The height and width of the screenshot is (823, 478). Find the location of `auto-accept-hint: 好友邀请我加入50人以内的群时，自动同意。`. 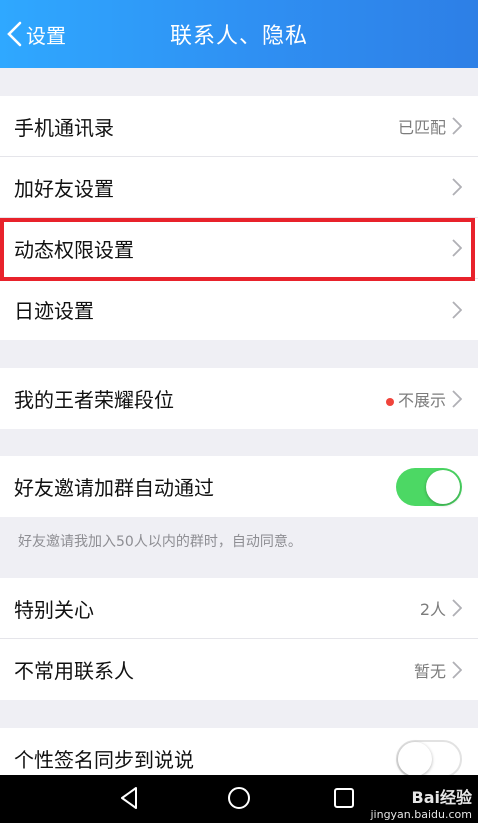

auto-accept-hint: 好友邀请我加入50人以内的群时，自动同意。 is located at coordinates (160, 542).